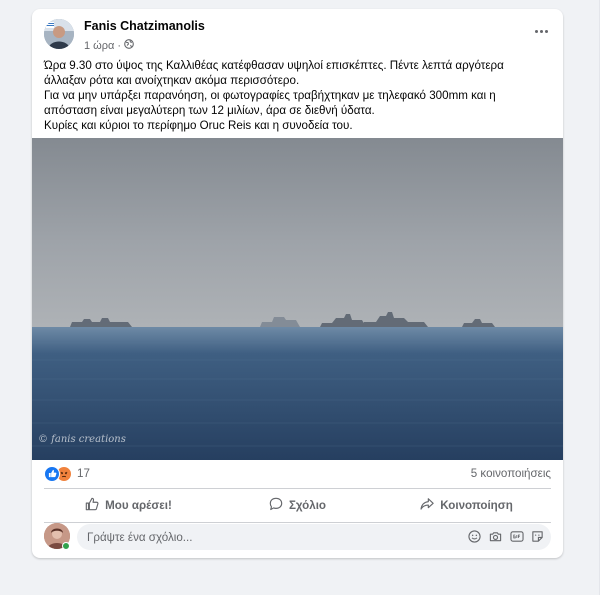  Describe the element at coordinates (476, 505) in the screenshot. I see `share-label: Κοινοποίηση` at that location.